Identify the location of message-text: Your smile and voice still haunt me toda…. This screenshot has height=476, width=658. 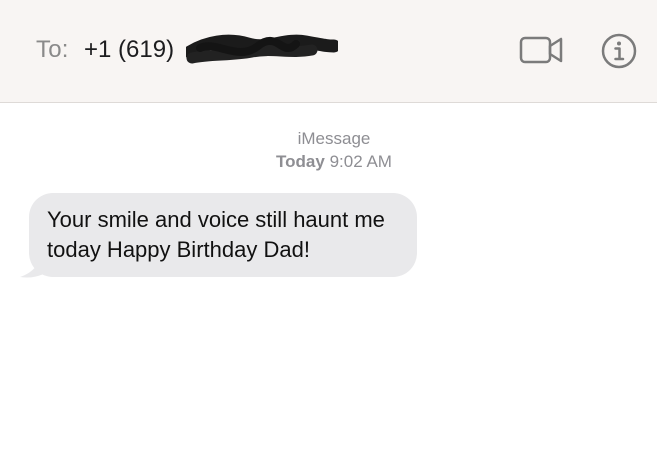
(216, 234).